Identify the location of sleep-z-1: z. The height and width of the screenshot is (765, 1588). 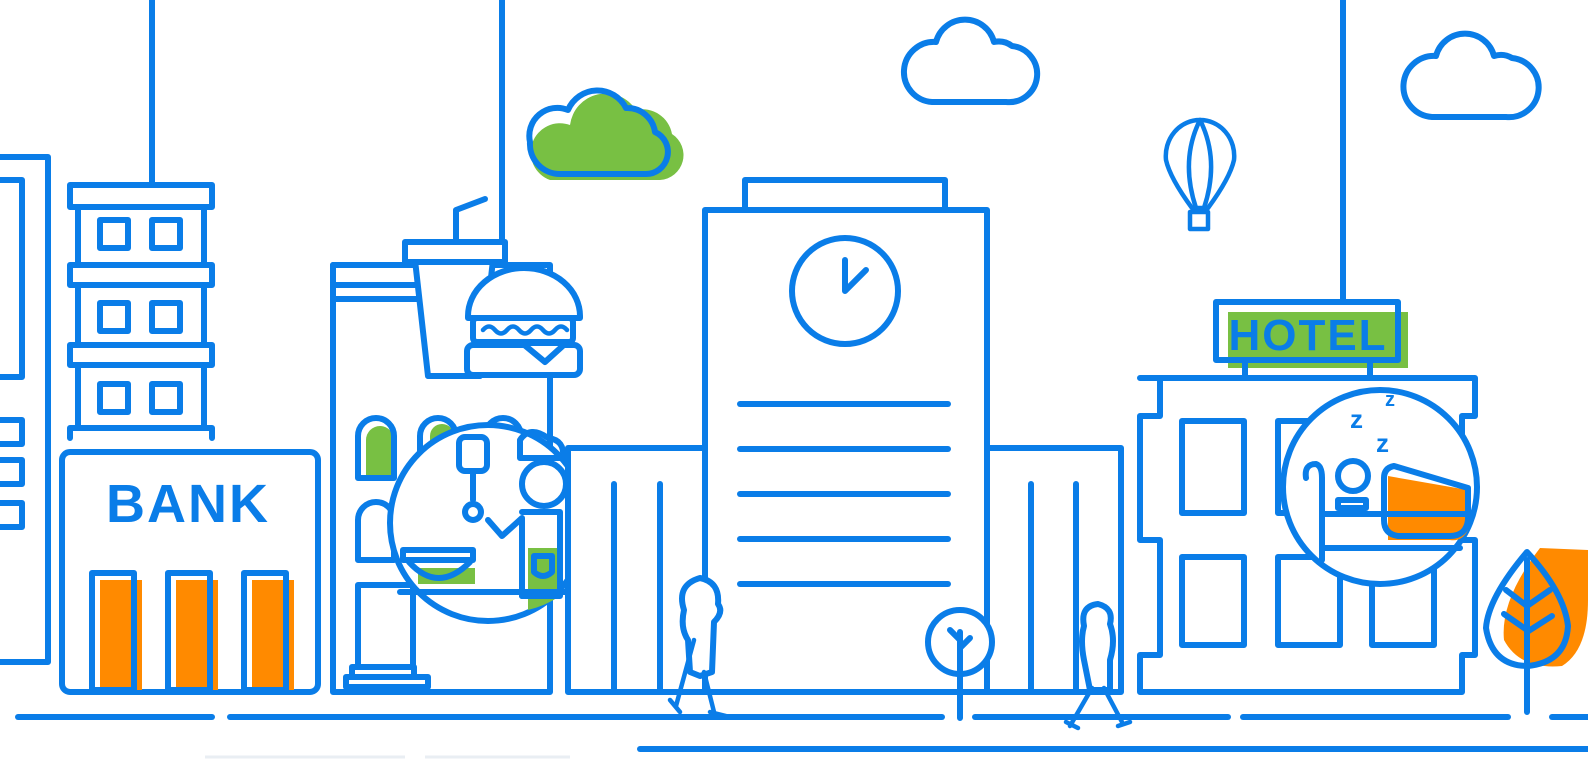
(1356, 419).